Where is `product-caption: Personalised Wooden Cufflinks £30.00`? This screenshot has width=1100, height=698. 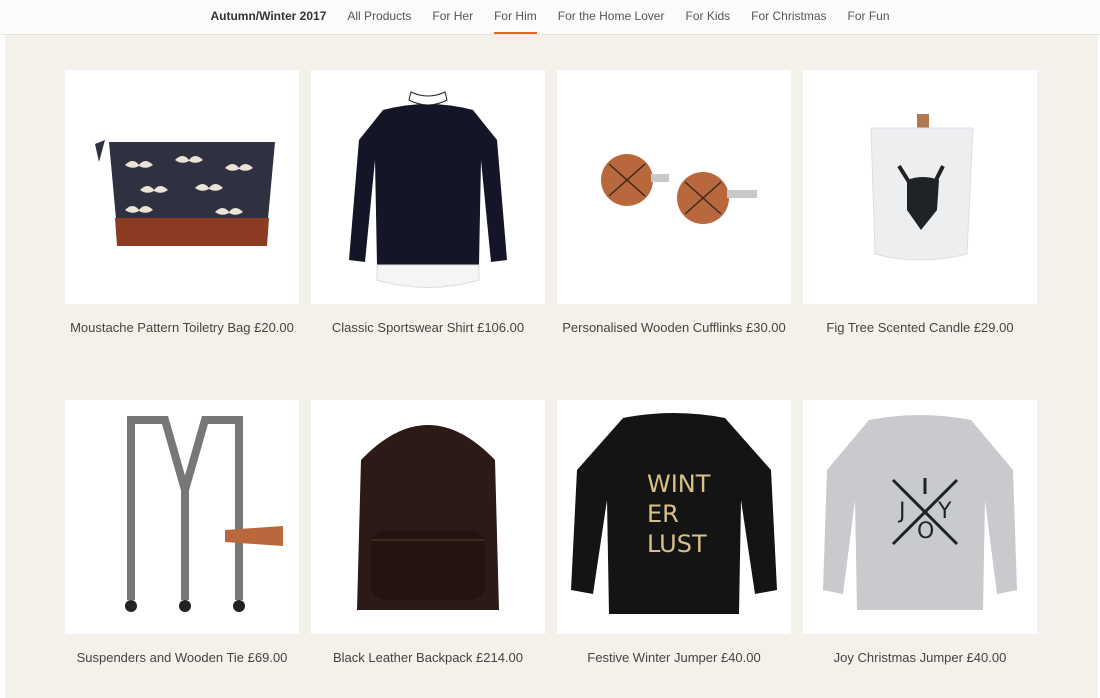 product-caption: Personalised Wooden Cufflinks £30.00 is located at coordinates (674, 327).